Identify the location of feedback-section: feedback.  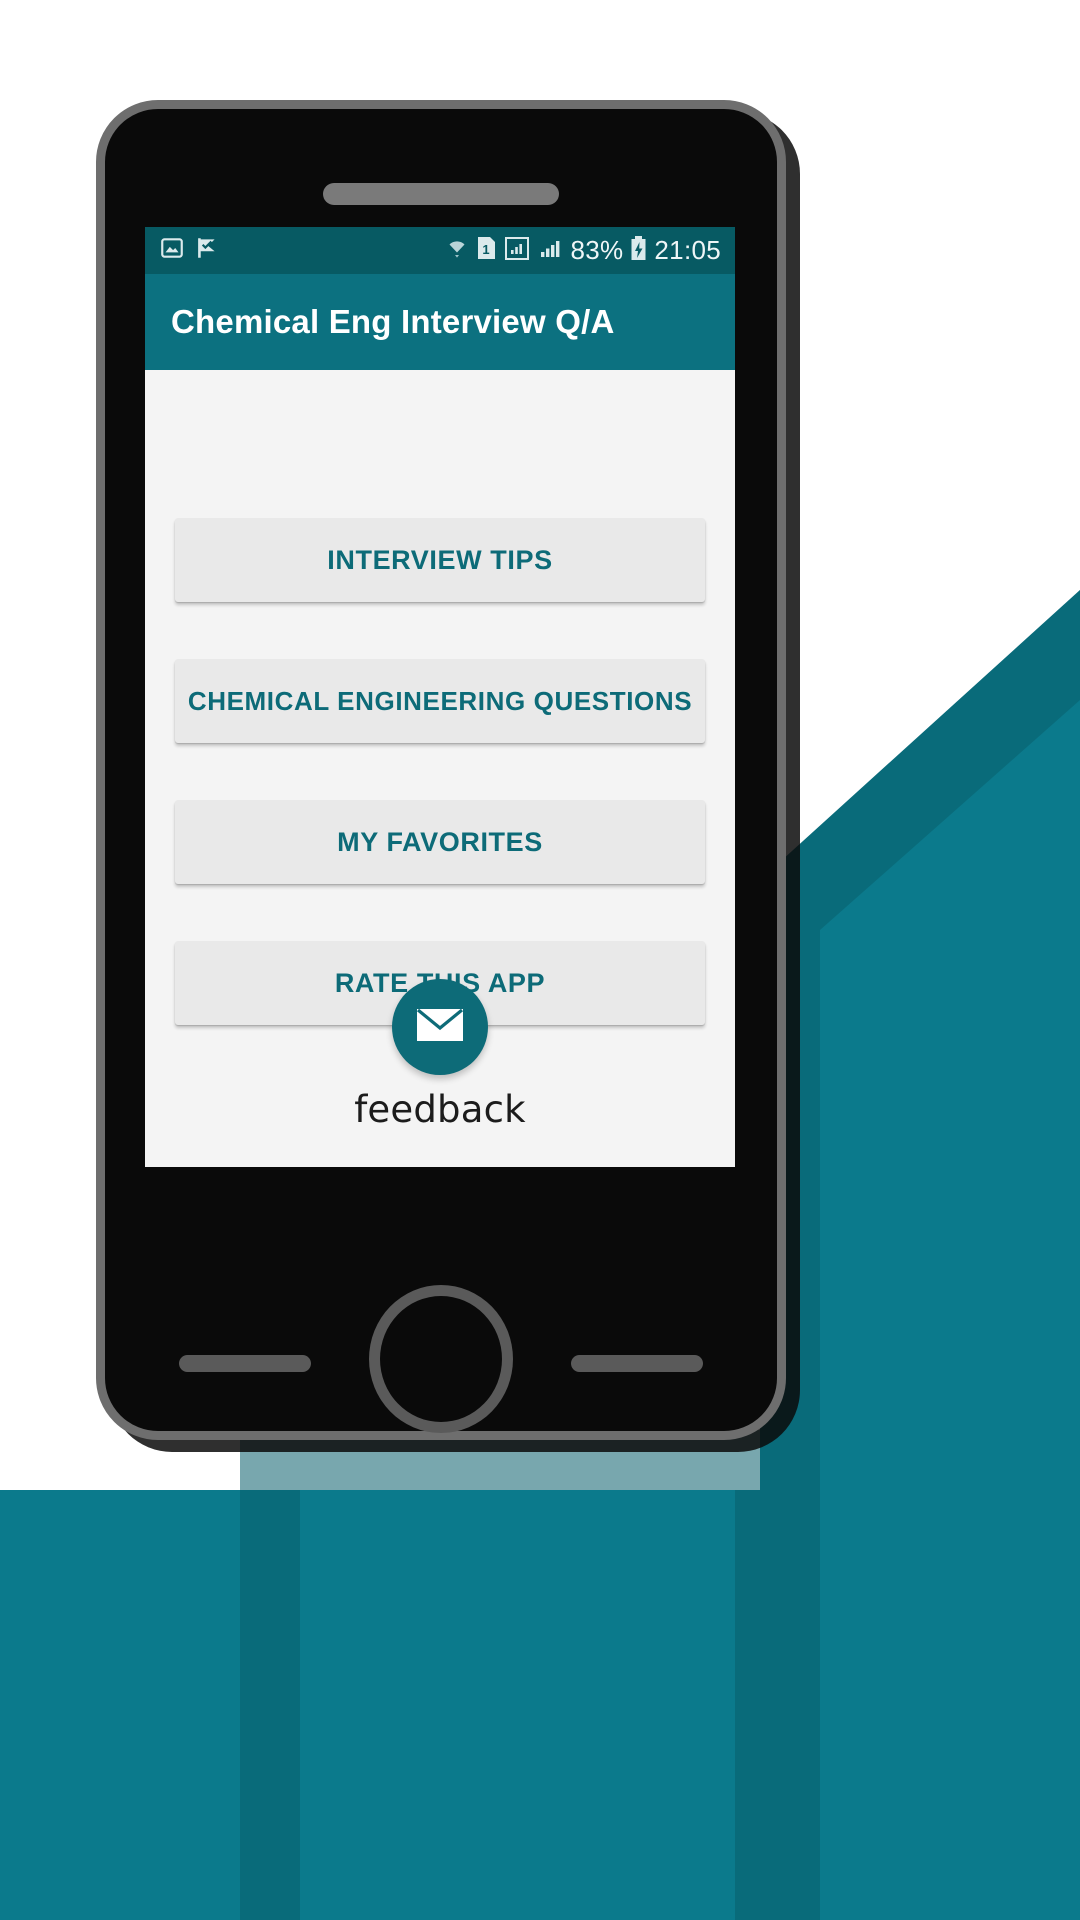
(440, 1055).